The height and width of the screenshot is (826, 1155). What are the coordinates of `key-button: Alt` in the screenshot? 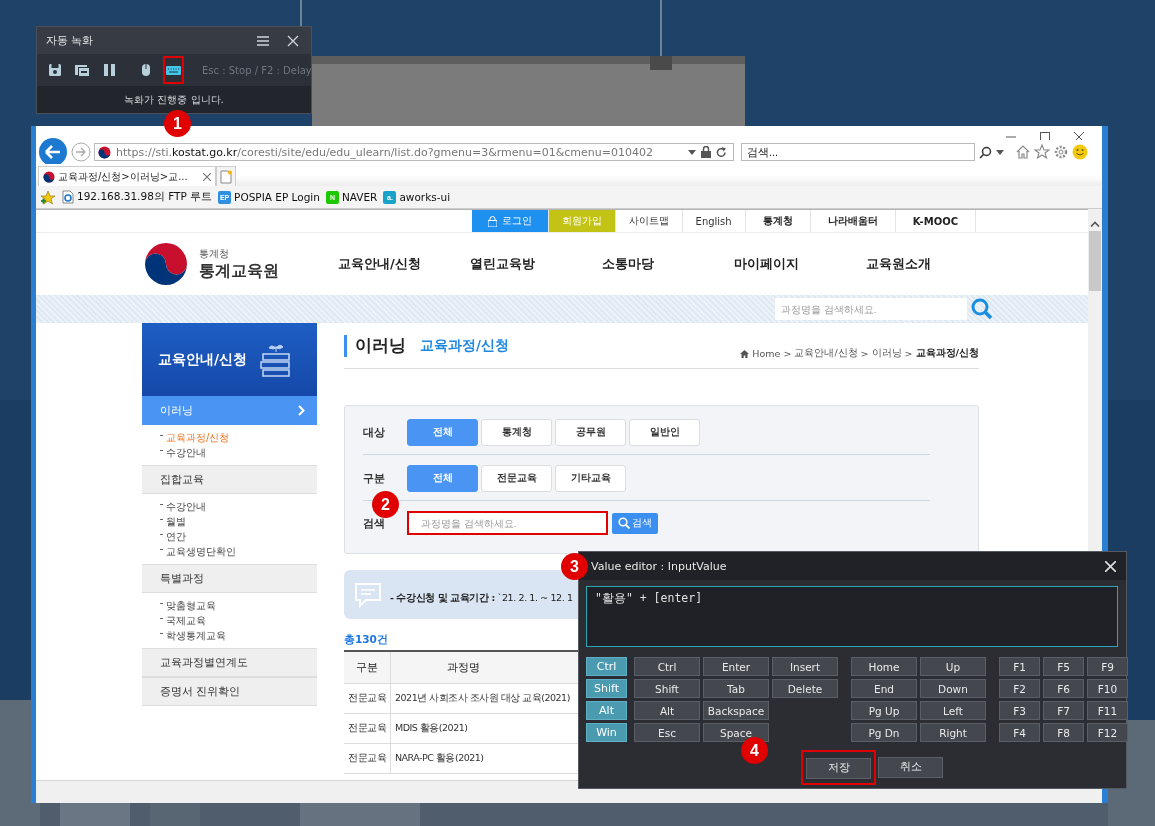 It's located at (667, 710).